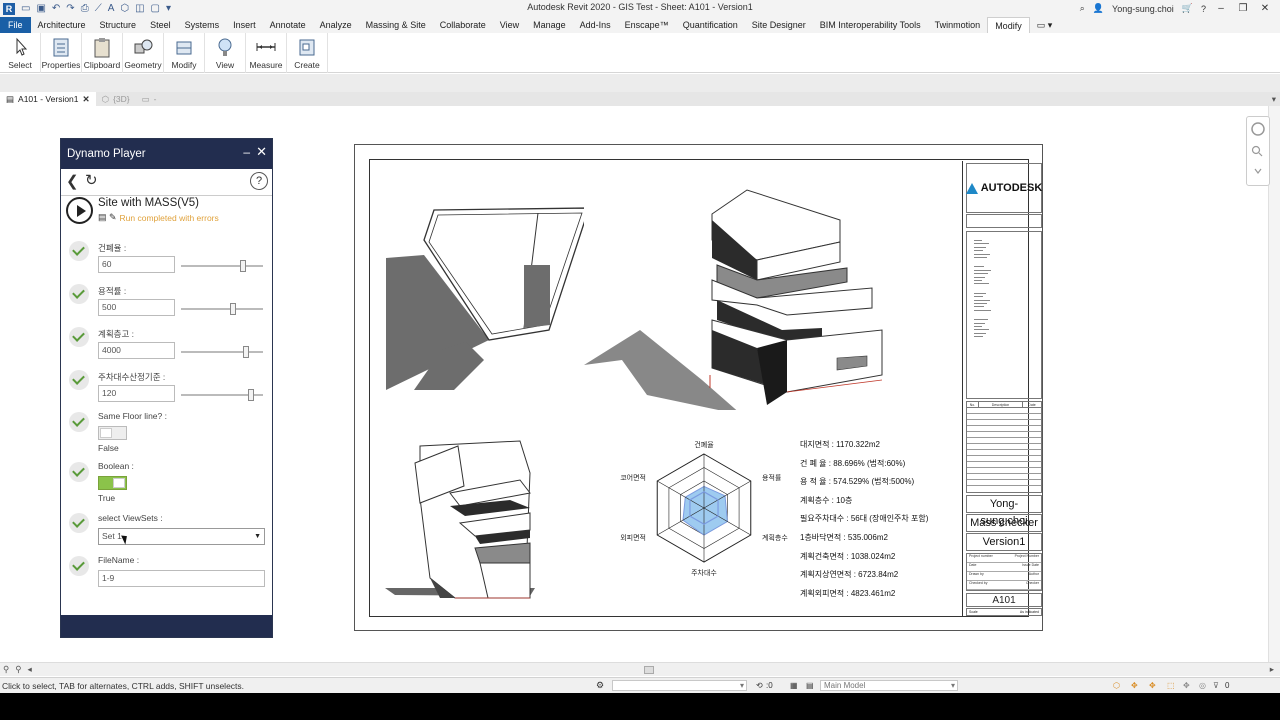 Image resolution: width=1280 pixels, height=720 pixels. Describe the element at coordinates (810, 685) in the screenshot. I see `design-option-icon: ▤` at that location.